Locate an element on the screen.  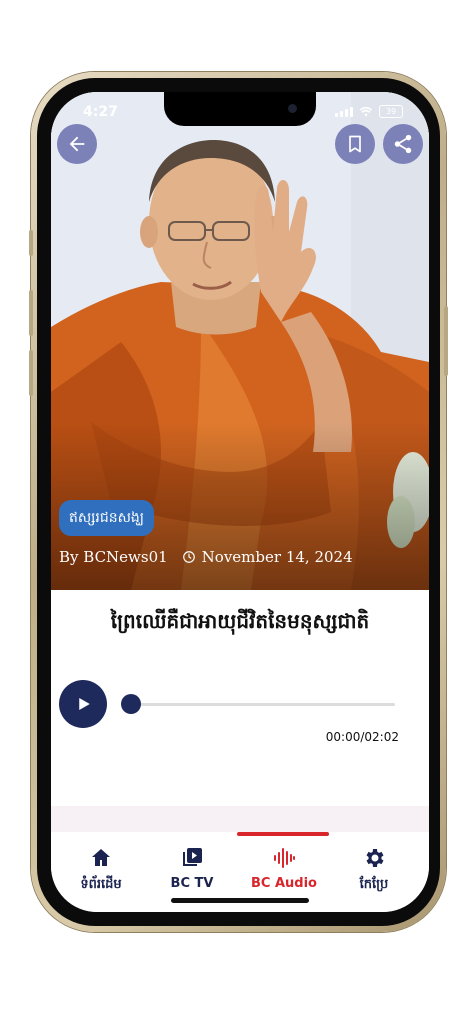
nav-item-settings: កែប្រែ is located at coordinates (374, 870).